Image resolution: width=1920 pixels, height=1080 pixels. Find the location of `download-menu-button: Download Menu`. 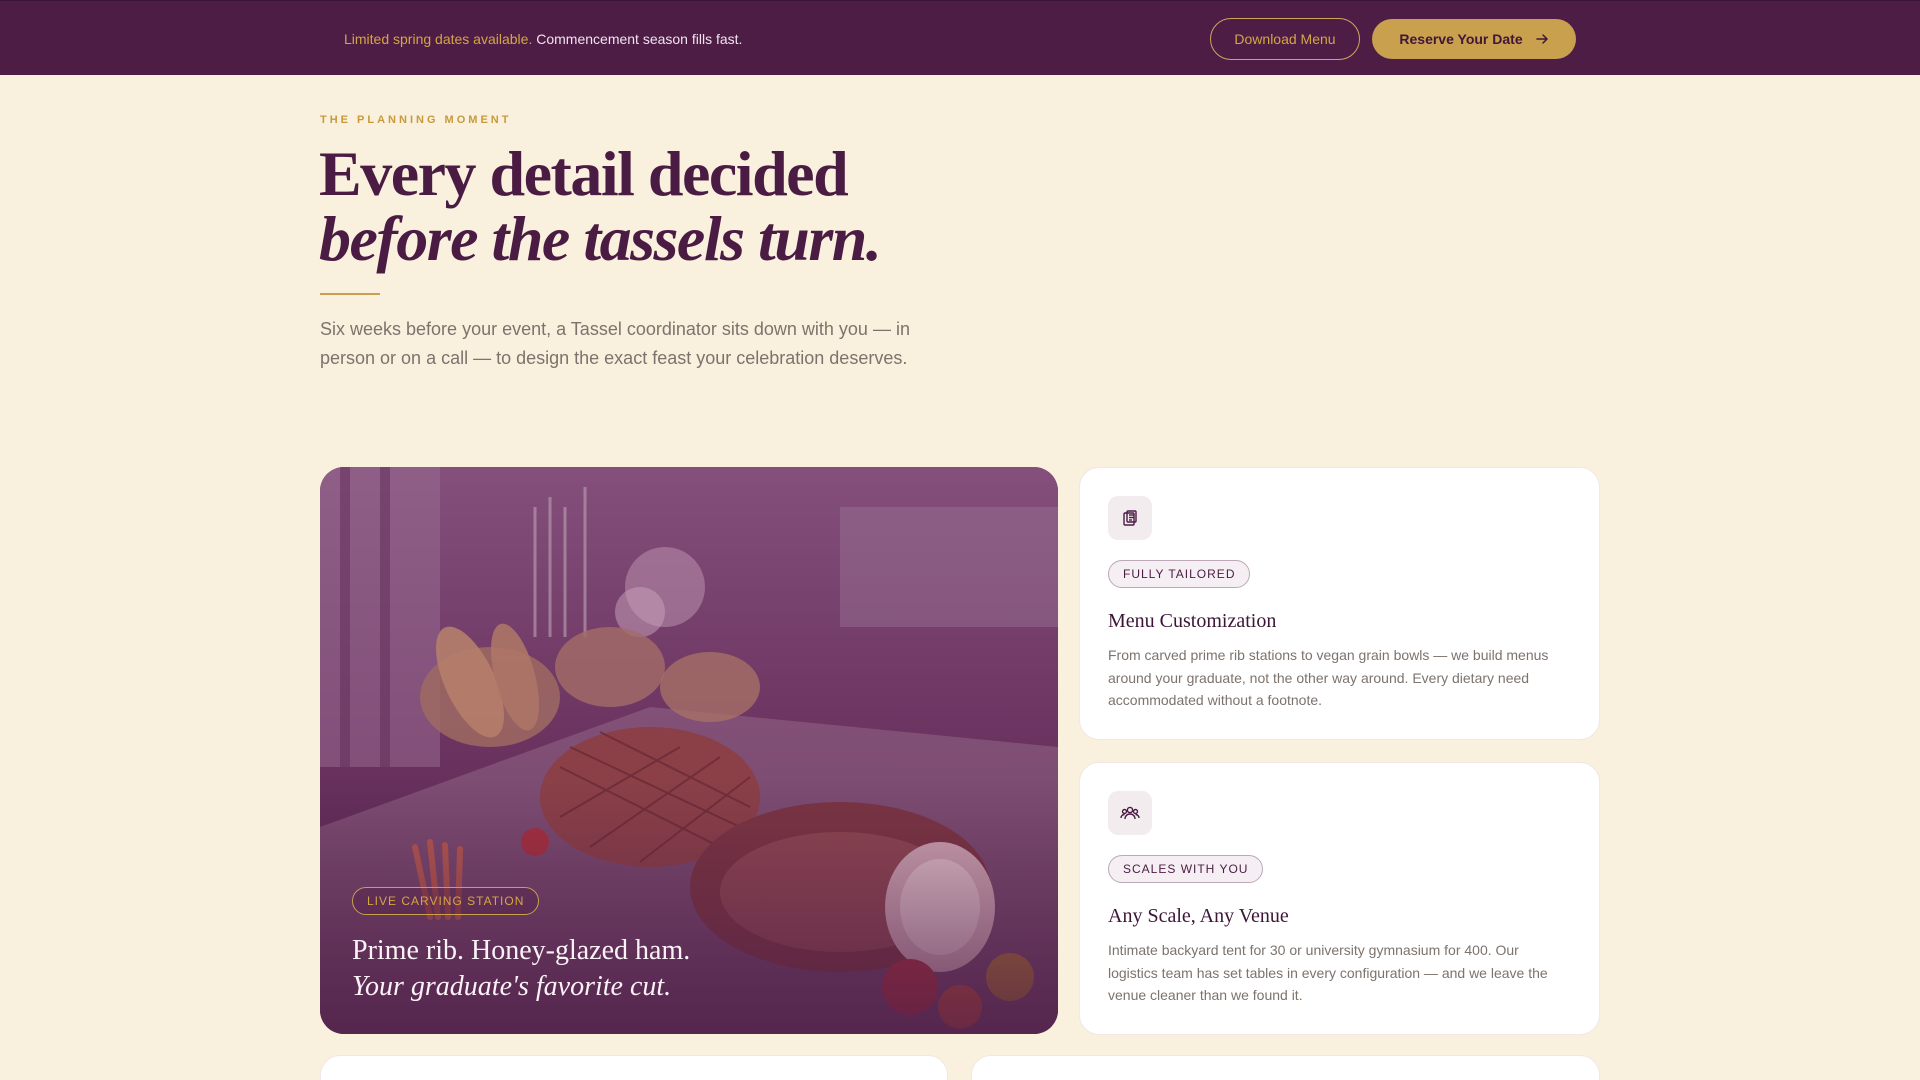

download-menu-button: Download Menu is located at coordinates (1285, 39).